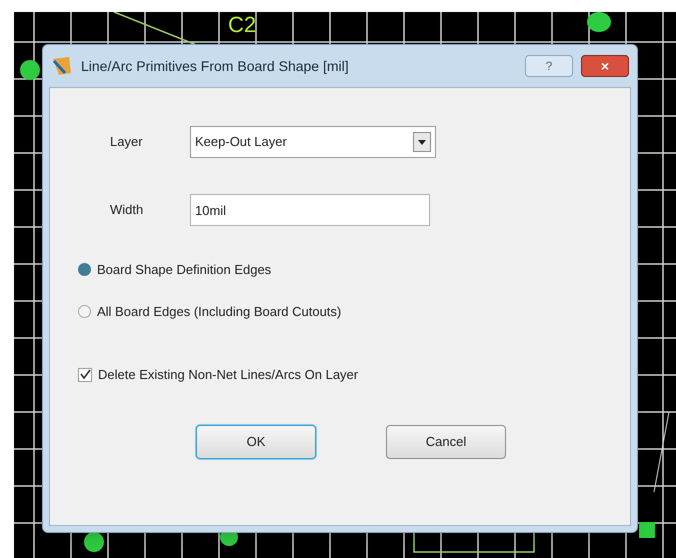 This screenshot has height=558, width=676. What do you see at coordinates (256, 441) in the screenshot?
I see `dialog-button: OK` at bounding box center [256, 441].